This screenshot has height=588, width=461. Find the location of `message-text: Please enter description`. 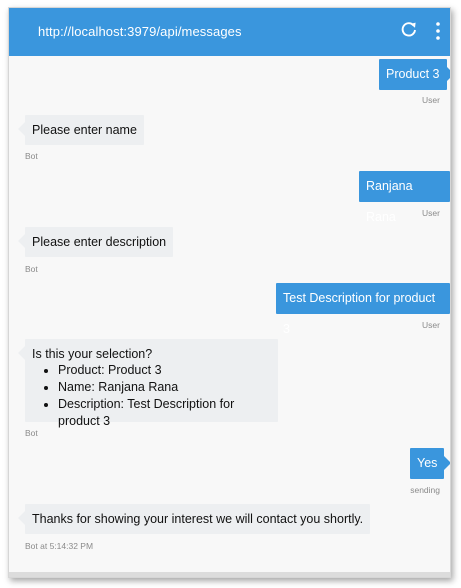

message-text: Please enter description is located at coordinates (99, 242).